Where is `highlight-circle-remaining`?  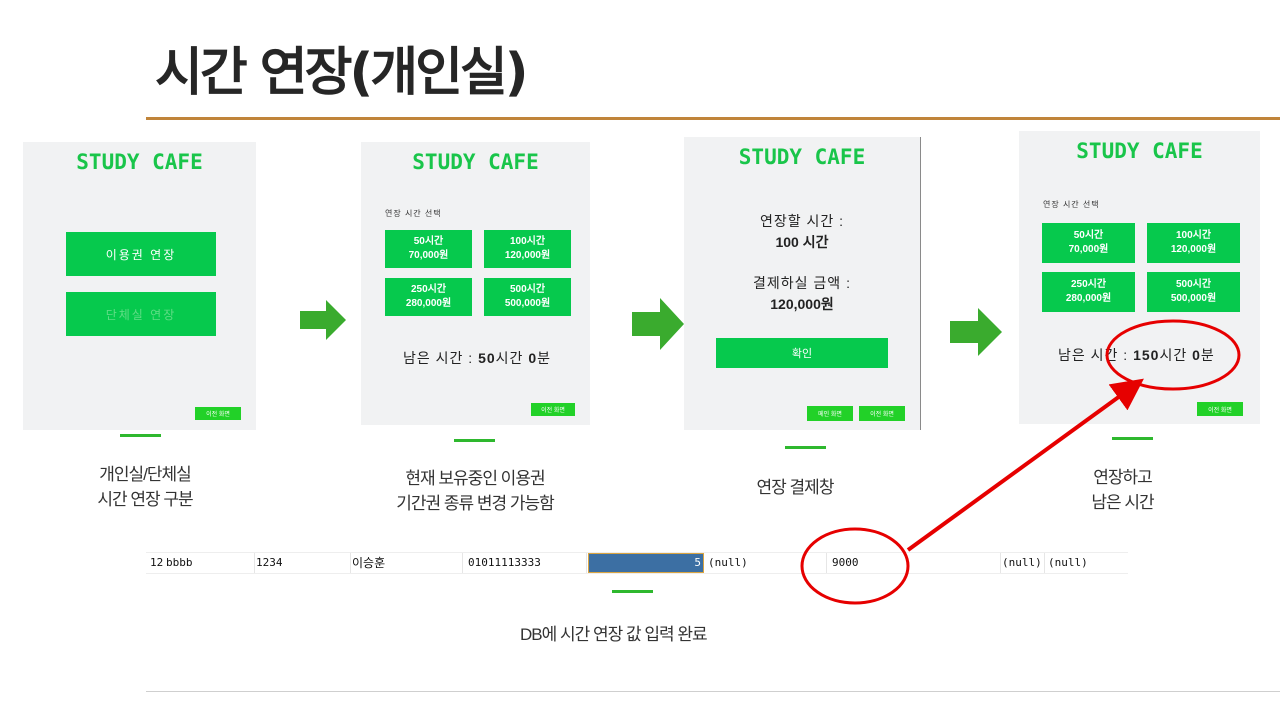
highlight-circle-remaining is located at coordinates (1173, 355).